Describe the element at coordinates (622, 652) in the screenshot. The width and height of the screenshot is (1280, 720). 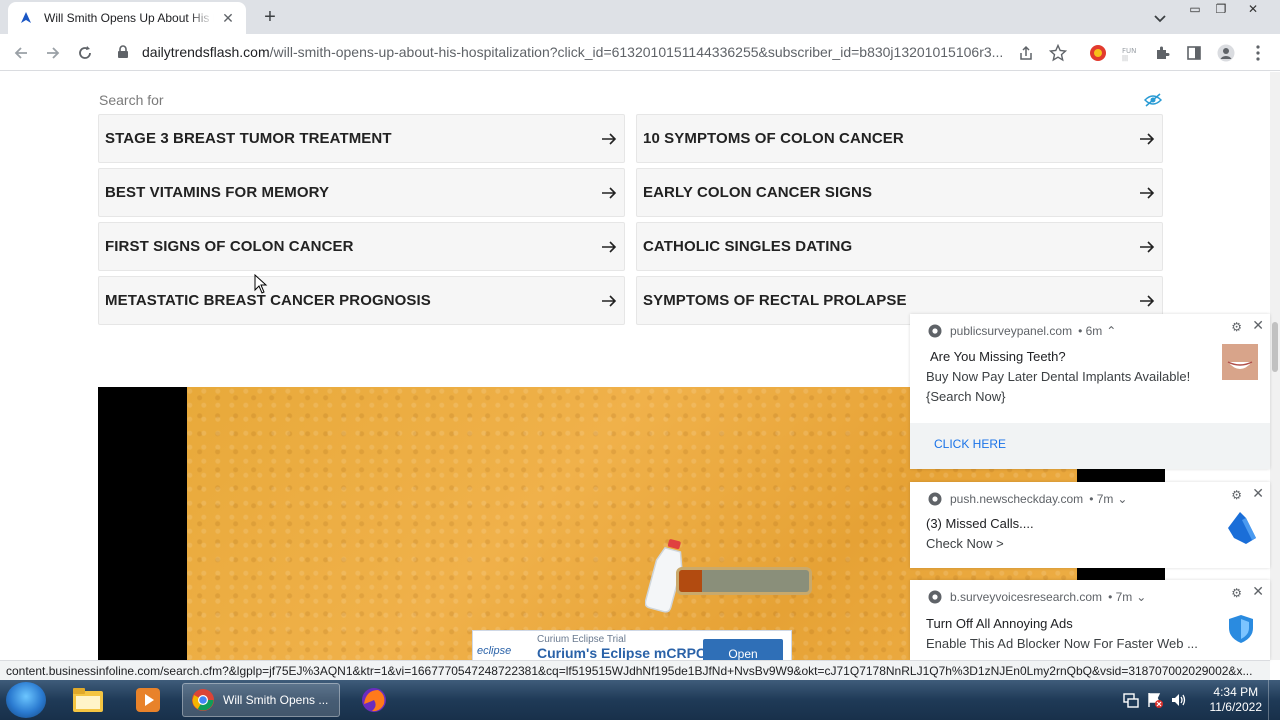
I see `ad-title: Curium's Eclipse mCRPC` at that location.